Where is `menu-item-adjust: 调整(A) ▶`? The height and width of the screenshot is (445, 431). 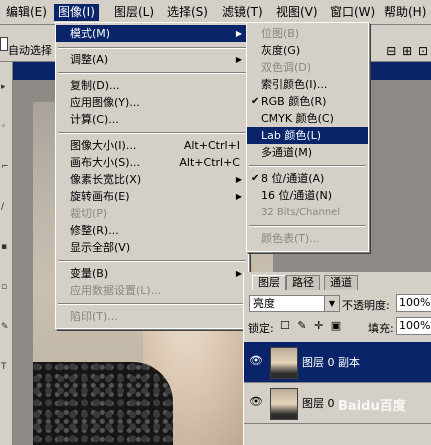
menu-item-adjust: 调整(A) ▶ is located at coordinates (152, 59).